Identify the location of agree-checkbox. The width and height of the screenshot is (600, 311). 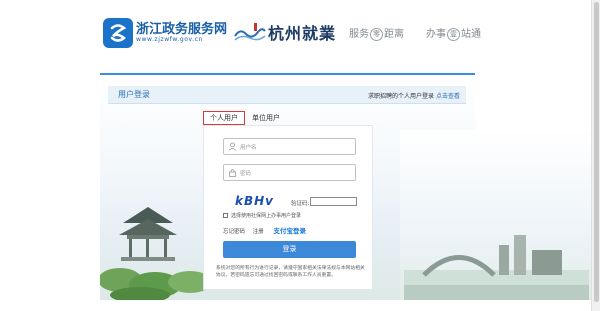
(225, 215).